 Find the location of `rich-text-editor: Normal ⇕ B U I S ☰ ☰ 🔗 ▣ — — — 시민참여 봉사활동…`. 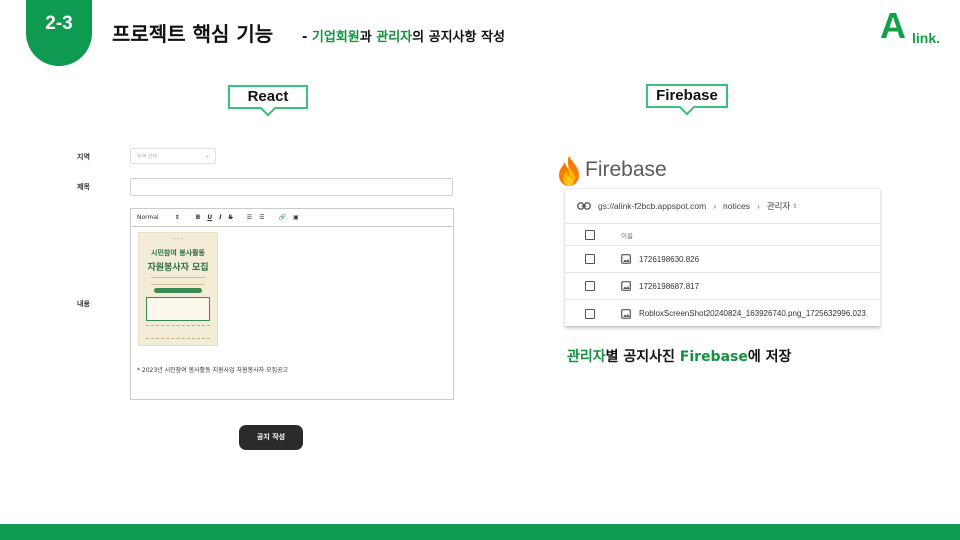

rich-text-editor: Normal ⇕ B U I S ☰ ☰ 🔗 ▣ — — — 시민참여 봉사활동… is located at coordinates (292, 304).